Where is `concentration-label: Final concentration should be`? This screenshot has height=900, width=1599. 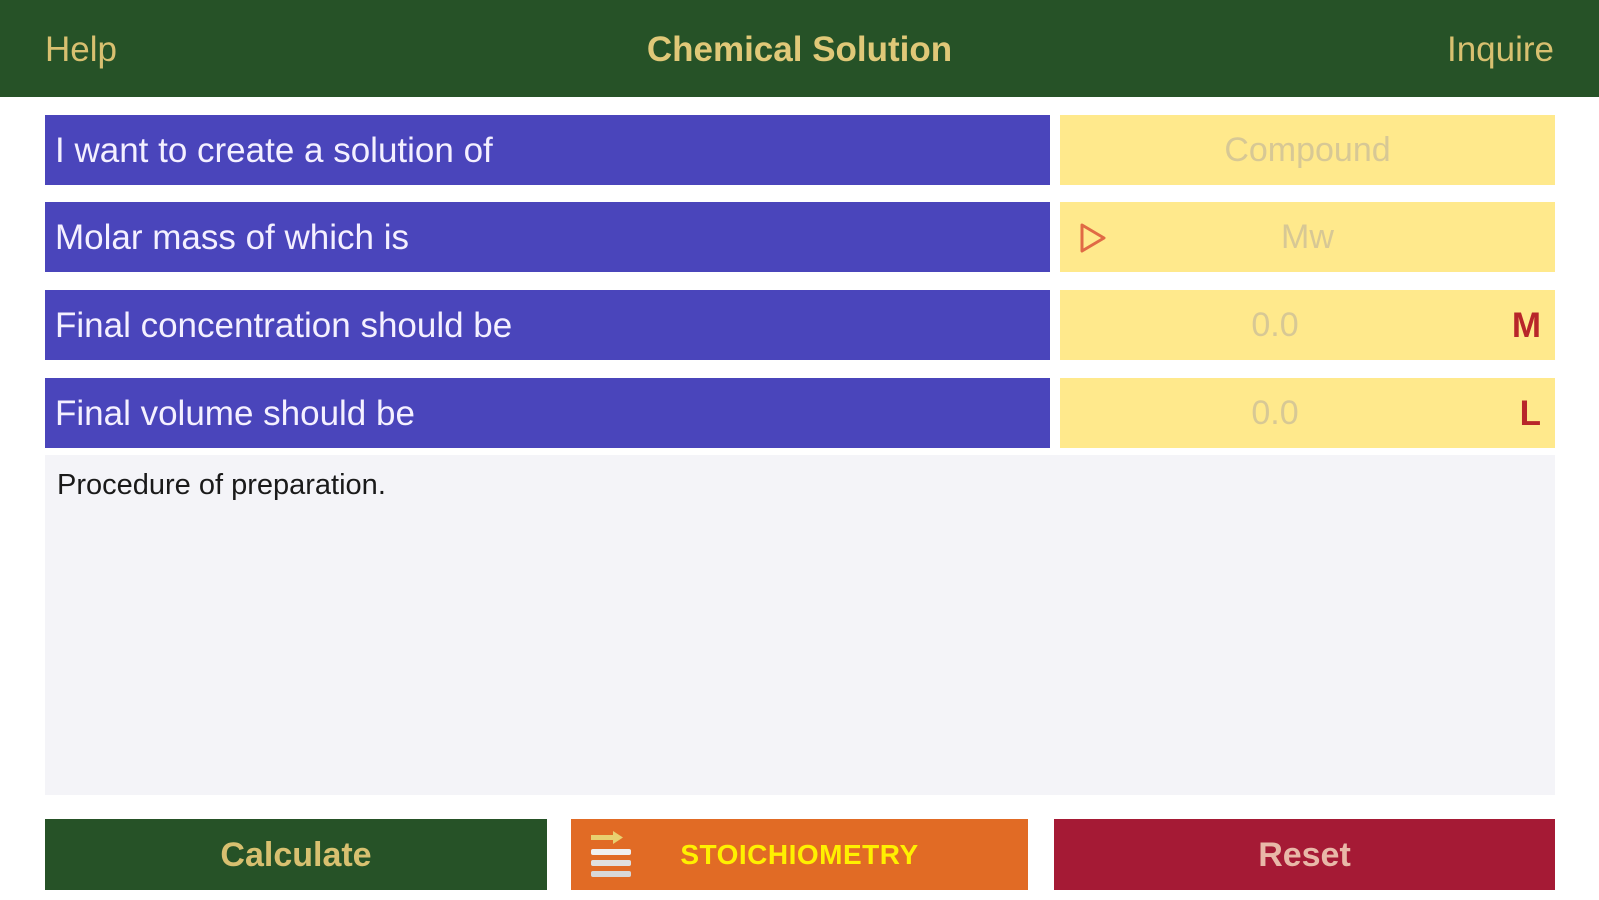
concentration-label: Final concentration should be is located at coordinates (547, 325).